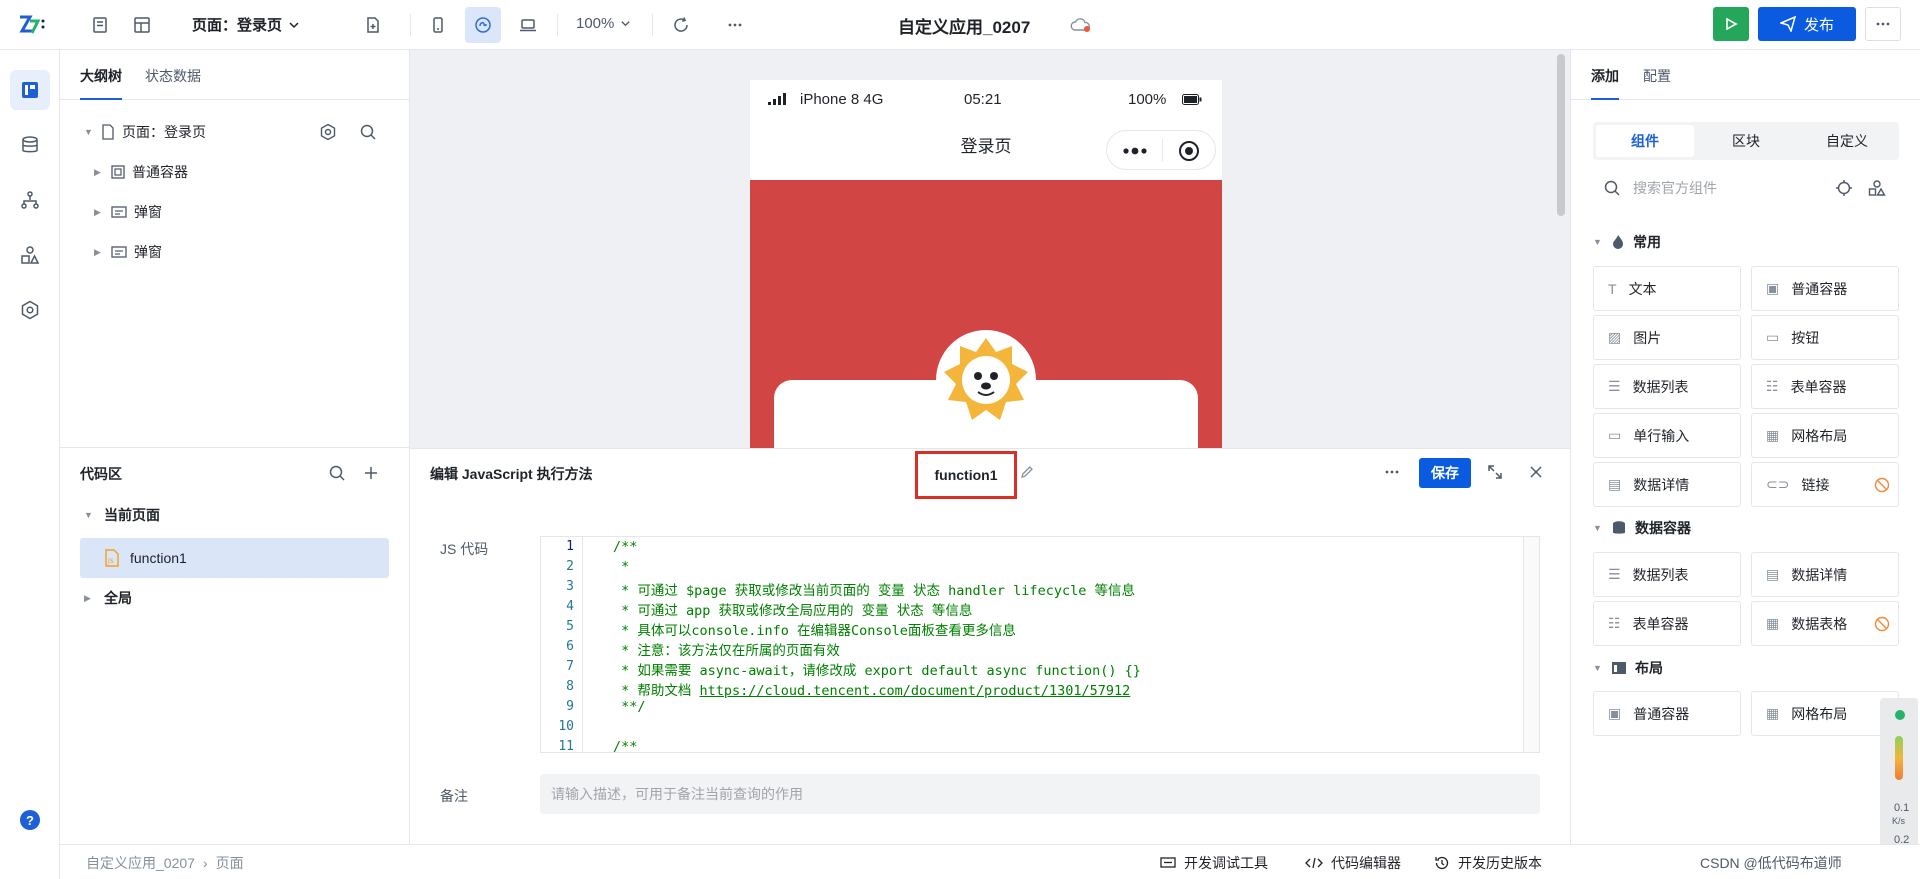 The image size is (1920, 879). What do you see at coordinates (438, 25) in the screenshot?
I see `mobile-preview-button` at bounding box center [438, 25].